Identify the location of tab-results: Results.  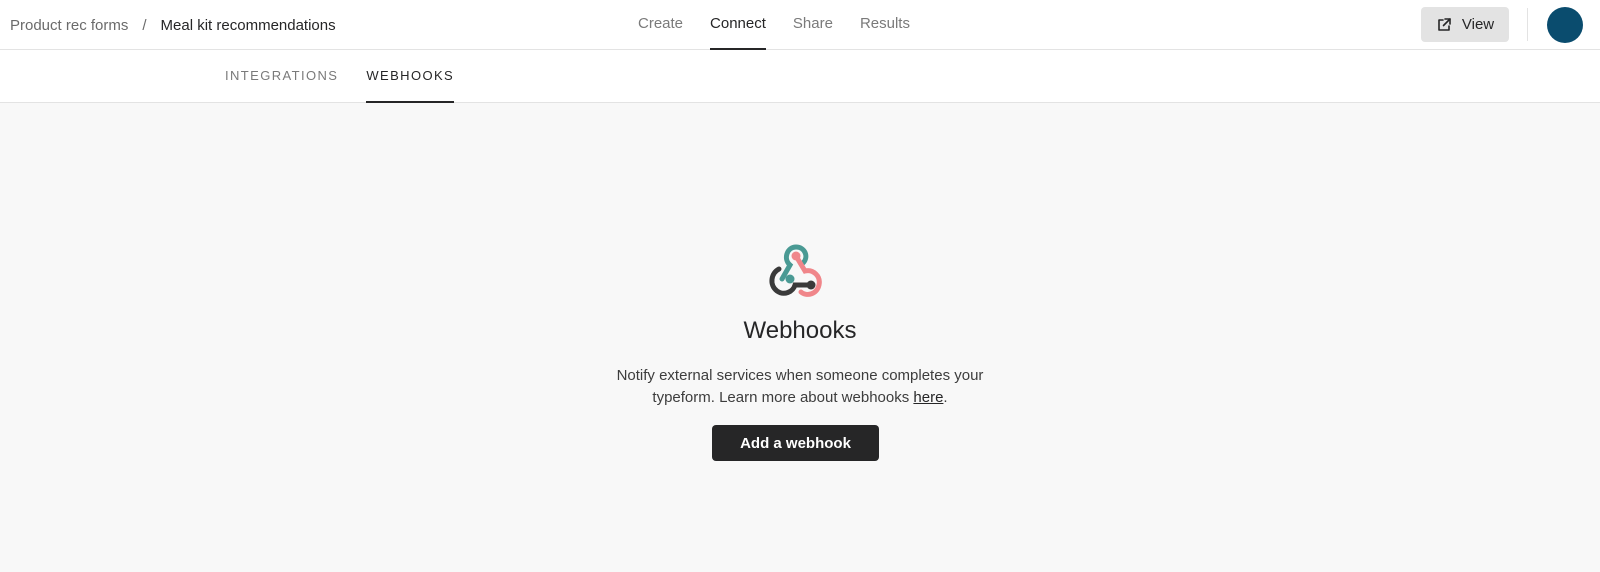
(885, 25).